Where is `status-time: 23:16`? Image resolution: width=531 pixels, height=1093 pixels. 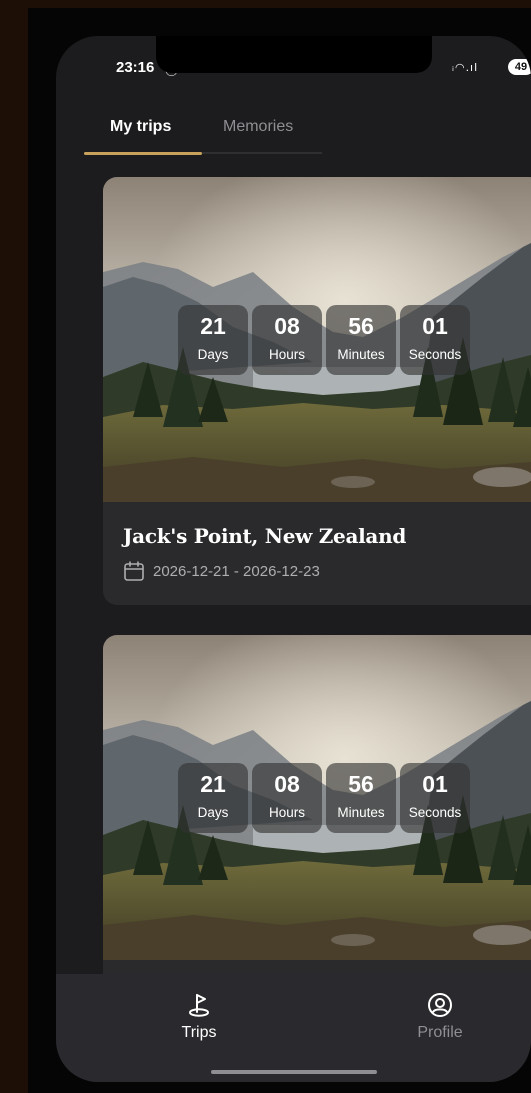 status-time: 23:16 is located at coordinates (135, 67).